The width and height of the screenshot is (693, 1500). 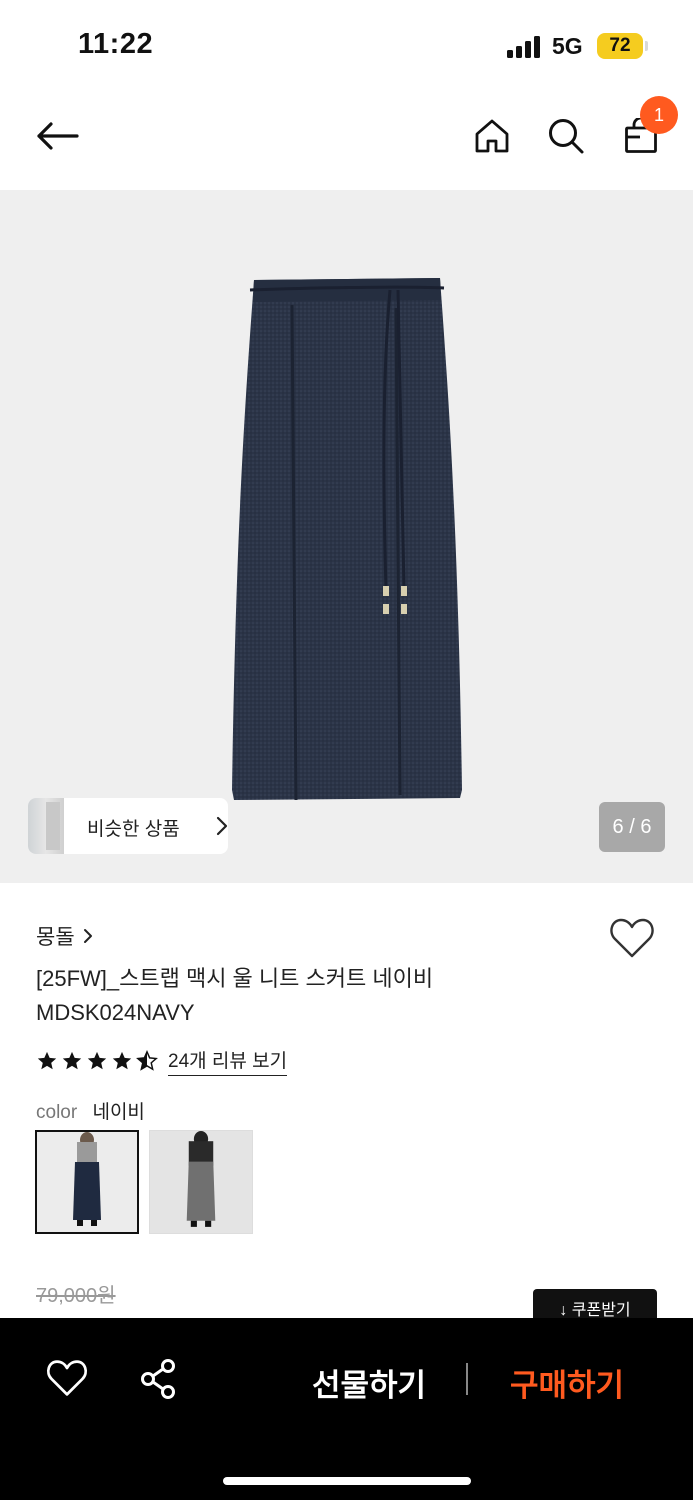 I want to click on reviews-link: 24개 리뷰 보기, so click(x=228, y=1061).